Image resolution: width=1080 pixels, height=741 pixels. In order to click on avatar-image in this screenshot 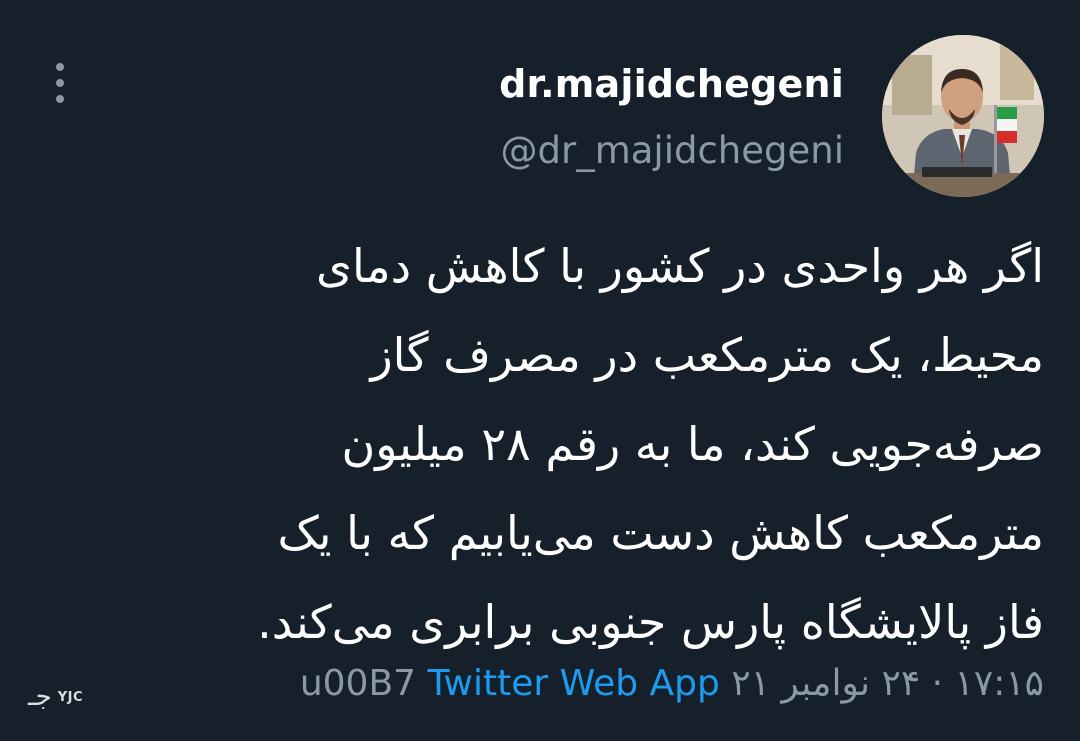, I will do `click(963, 116)`.